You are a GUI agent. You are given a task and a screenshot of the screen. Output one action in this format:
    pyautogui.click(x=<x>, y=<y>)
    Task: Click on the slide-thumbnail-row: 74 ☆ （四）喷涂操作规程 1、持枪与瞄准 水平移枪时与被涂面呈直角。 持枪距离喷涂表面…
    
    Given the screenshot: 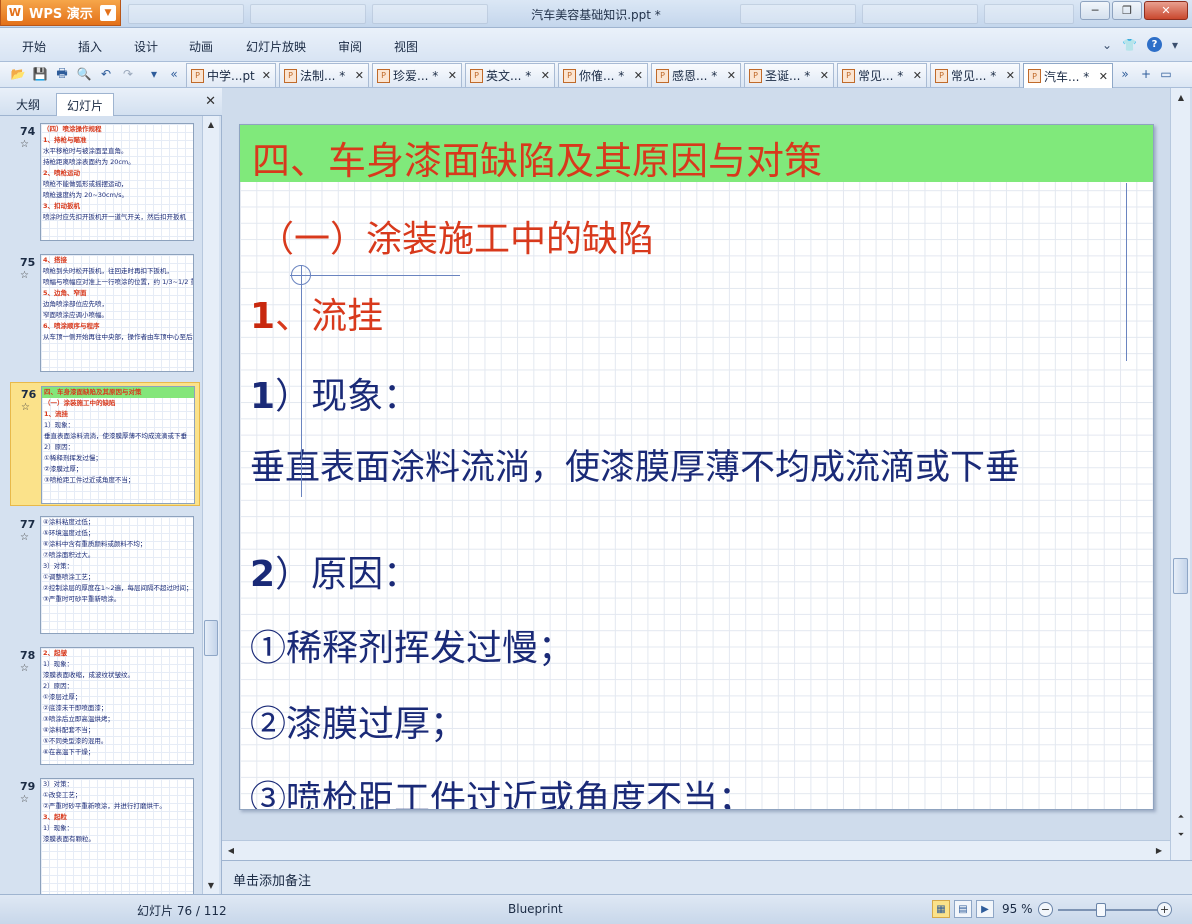 What is the action you would take?
    pyautogui.click(x=105, y=182)
    